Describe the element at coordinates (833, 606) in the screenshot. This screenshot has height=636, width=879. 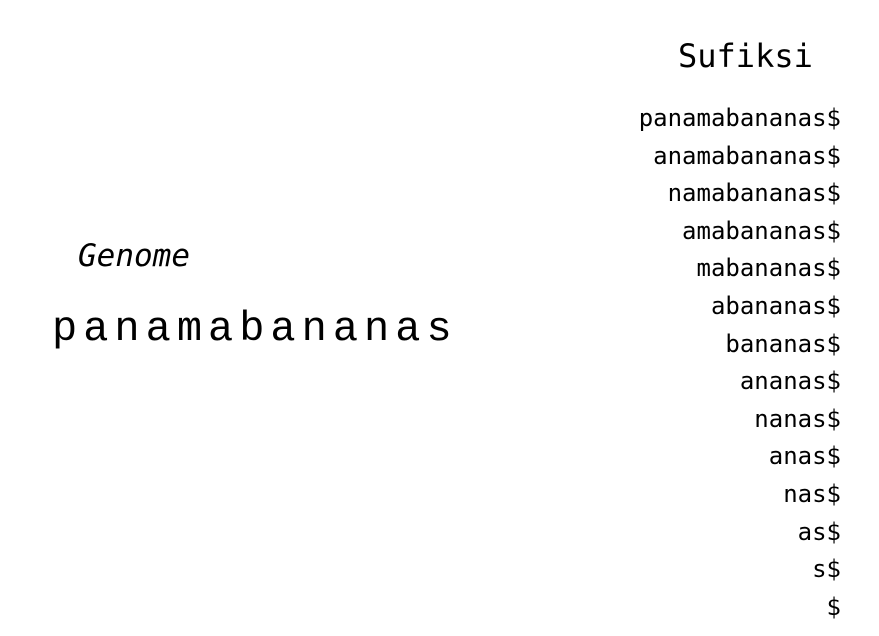
I see `suffix-item: $` at that location.